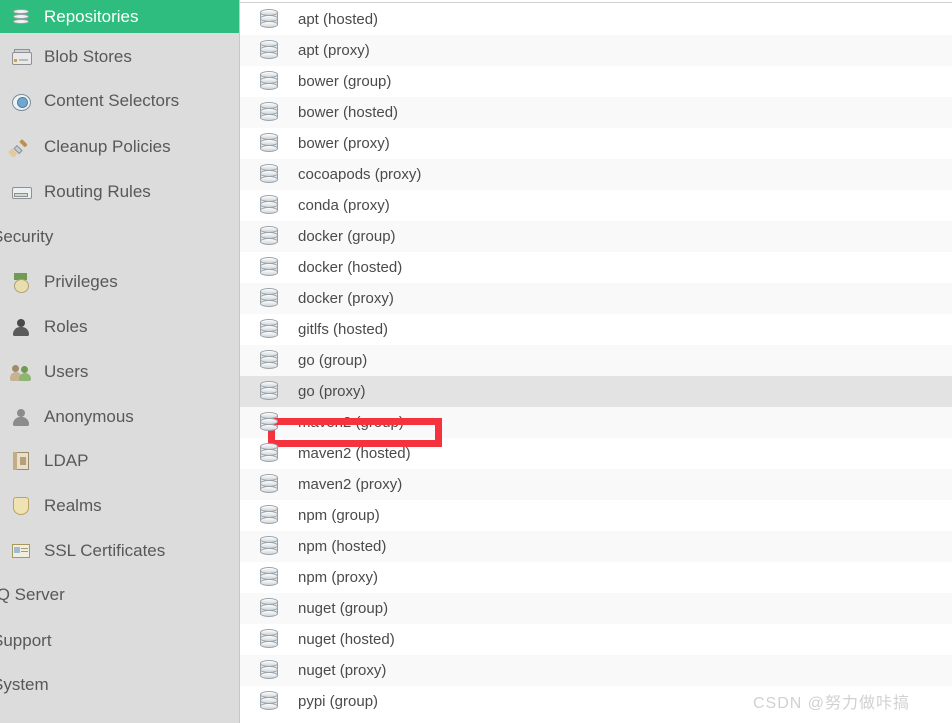 The height and width of the screenshot is (723, 952). What do you see at coordinates (596, 670) in the screenshot?
I see `recipe-row: nuget (proxy)` at bounding box center [596, 670].